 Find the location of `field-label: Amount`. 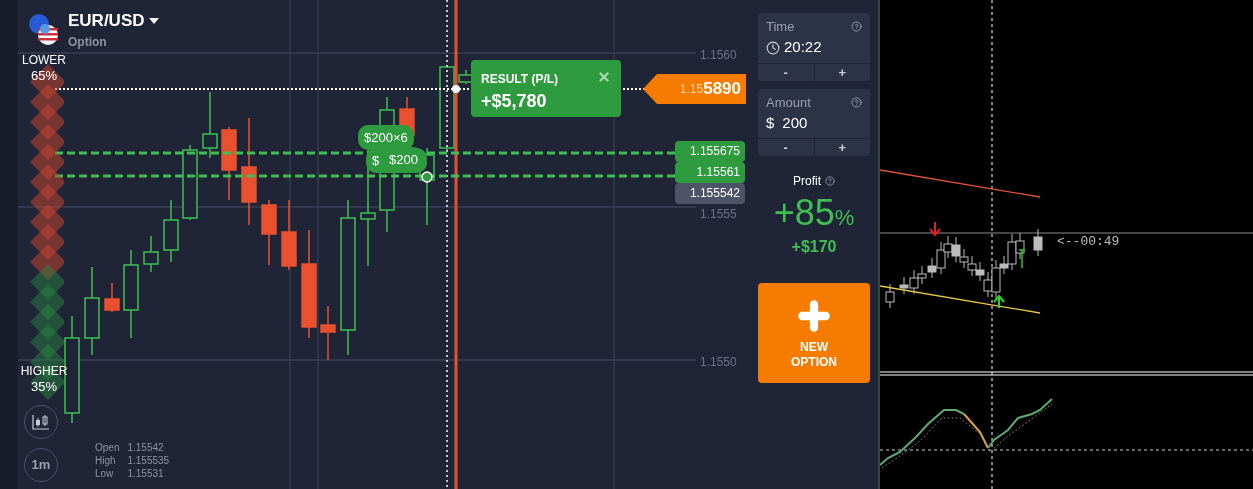

field-label: Amount is located at coordinates (788, 102).